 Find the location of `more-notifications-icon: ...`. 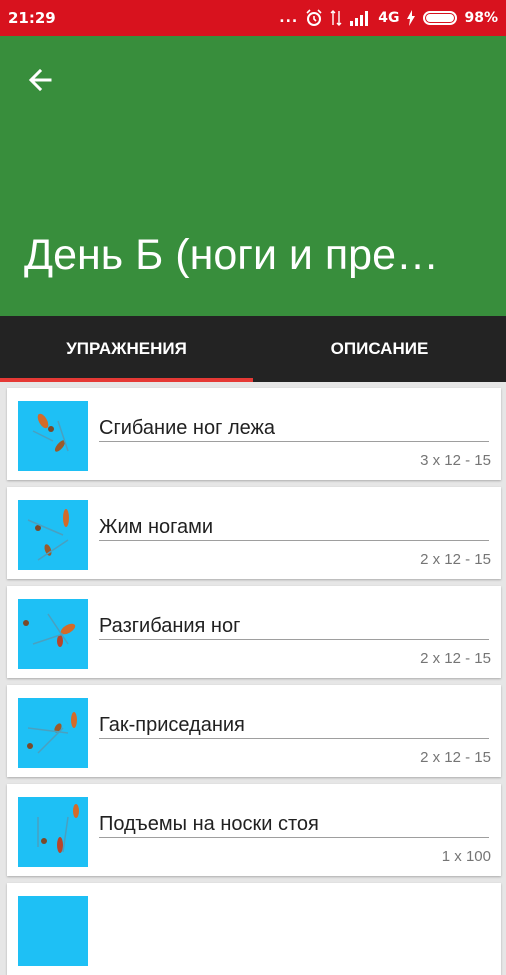

more-notifications-icon: ... is located at coordinates (289, 18).